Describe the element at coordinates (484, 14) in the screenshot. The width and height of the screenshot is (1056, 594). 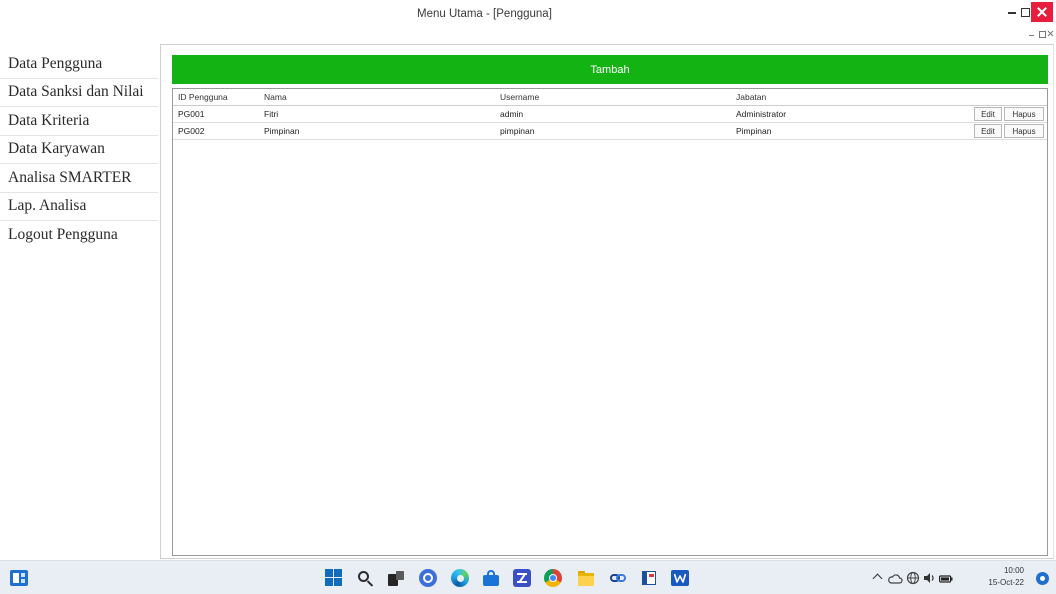
I see `window-title: Menu Utama - [Pengguna]` at that location.